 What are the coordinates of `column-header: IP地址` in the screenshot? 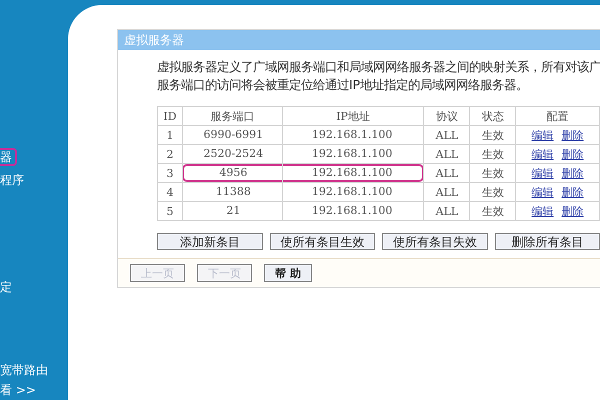 It's located at (353, 116).